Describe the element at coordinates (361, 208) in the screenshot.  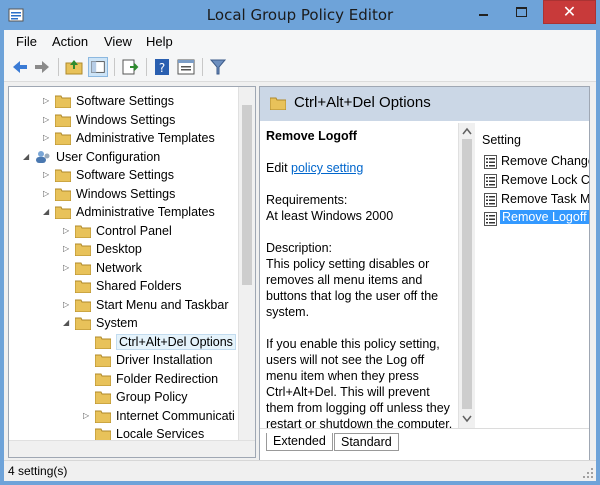
I see `requirements-block: Requirements: At least Windows 2000` at that location.